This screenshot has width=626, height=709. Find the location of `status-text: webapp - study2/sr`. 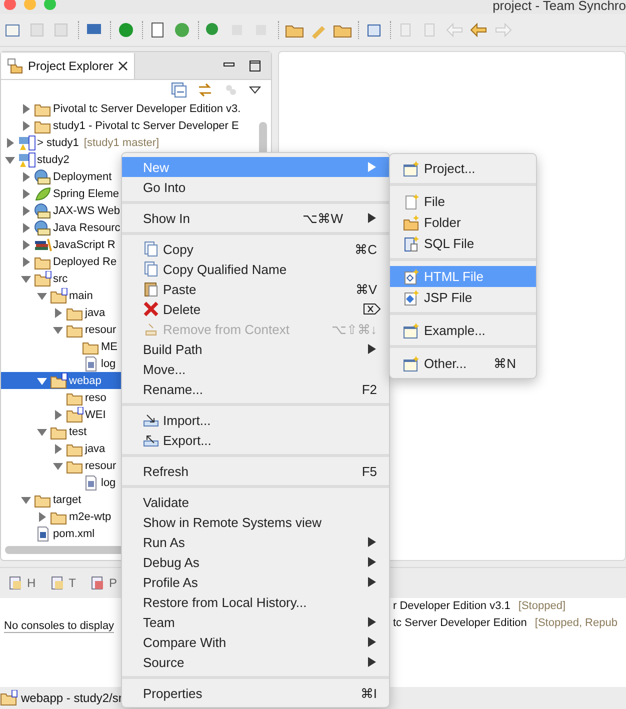

status-text: webapp - study2/sr is located at coordinates (71, 698).